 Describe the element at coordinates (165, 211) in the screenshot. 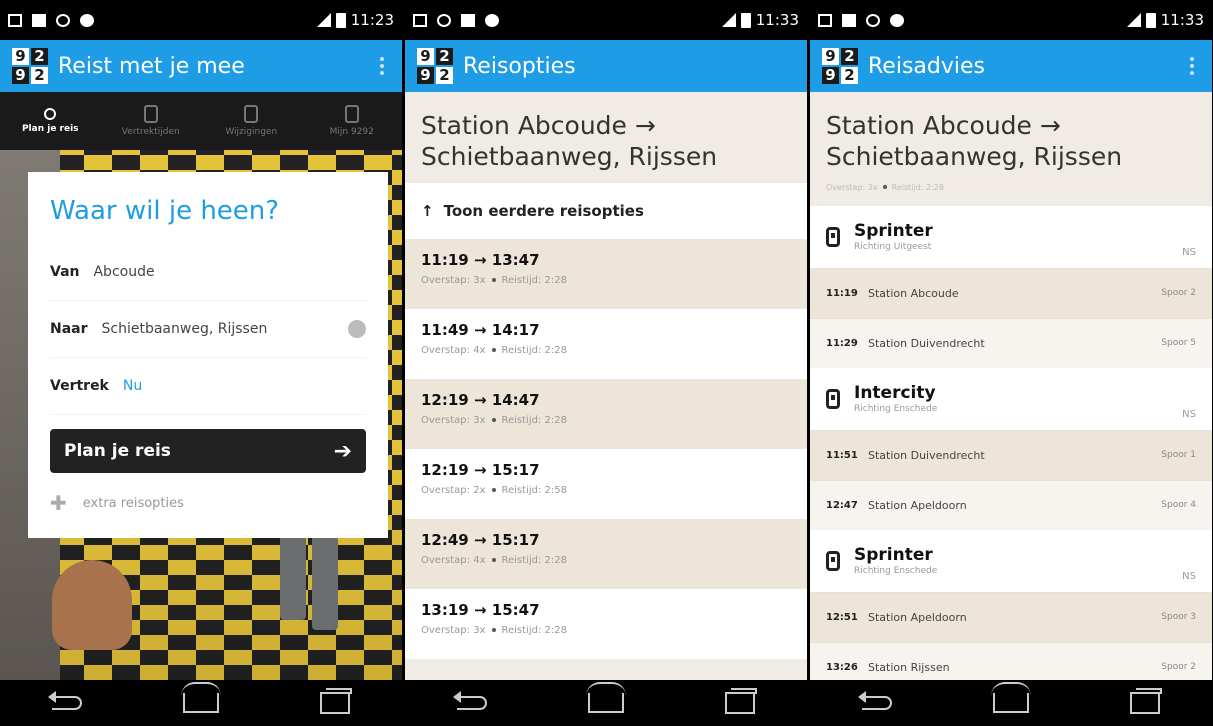

I see `card-heading: Waar wil je heen?` at that location.